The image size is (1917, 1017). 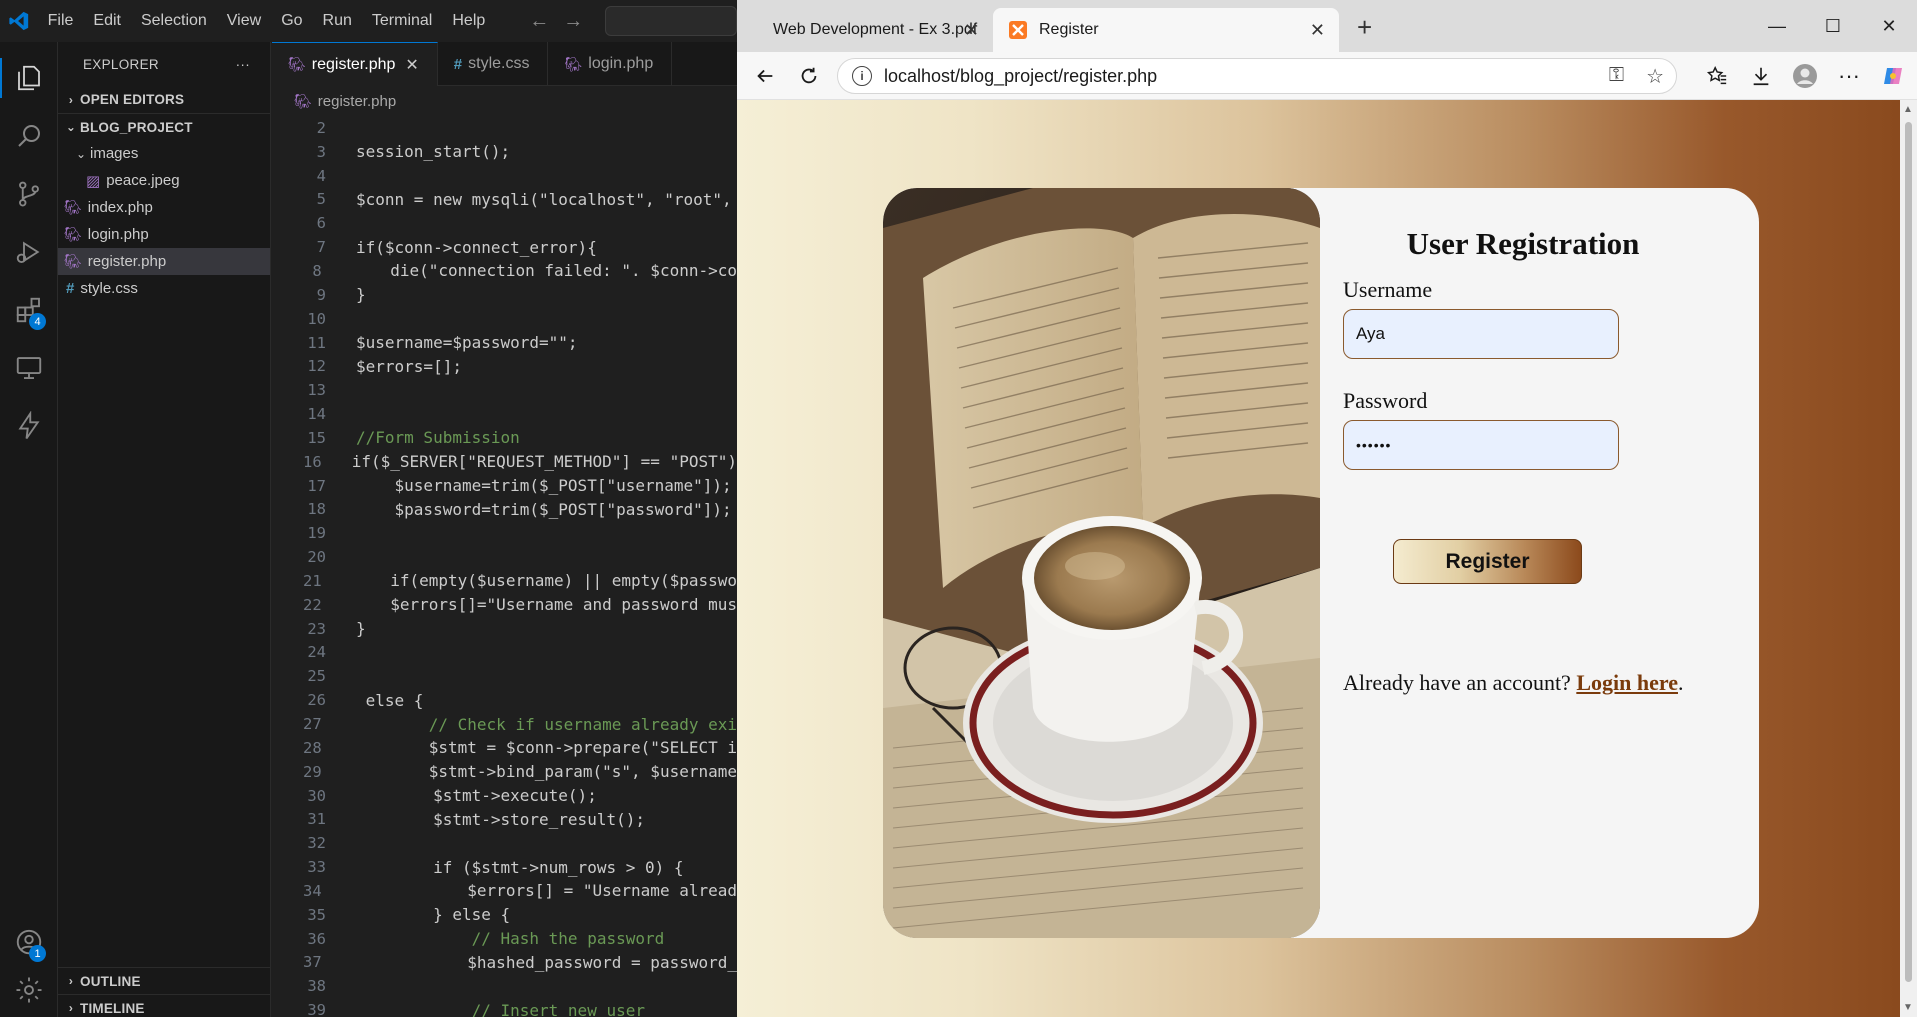 I want to click on code-line: 19, so click(x=504, y=533).